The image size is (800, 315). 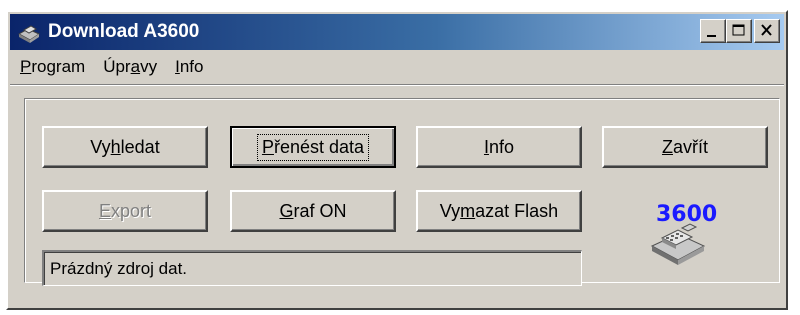 I want to click on status-field: Prázdný zdroj dat., so click(x=312, y=268).